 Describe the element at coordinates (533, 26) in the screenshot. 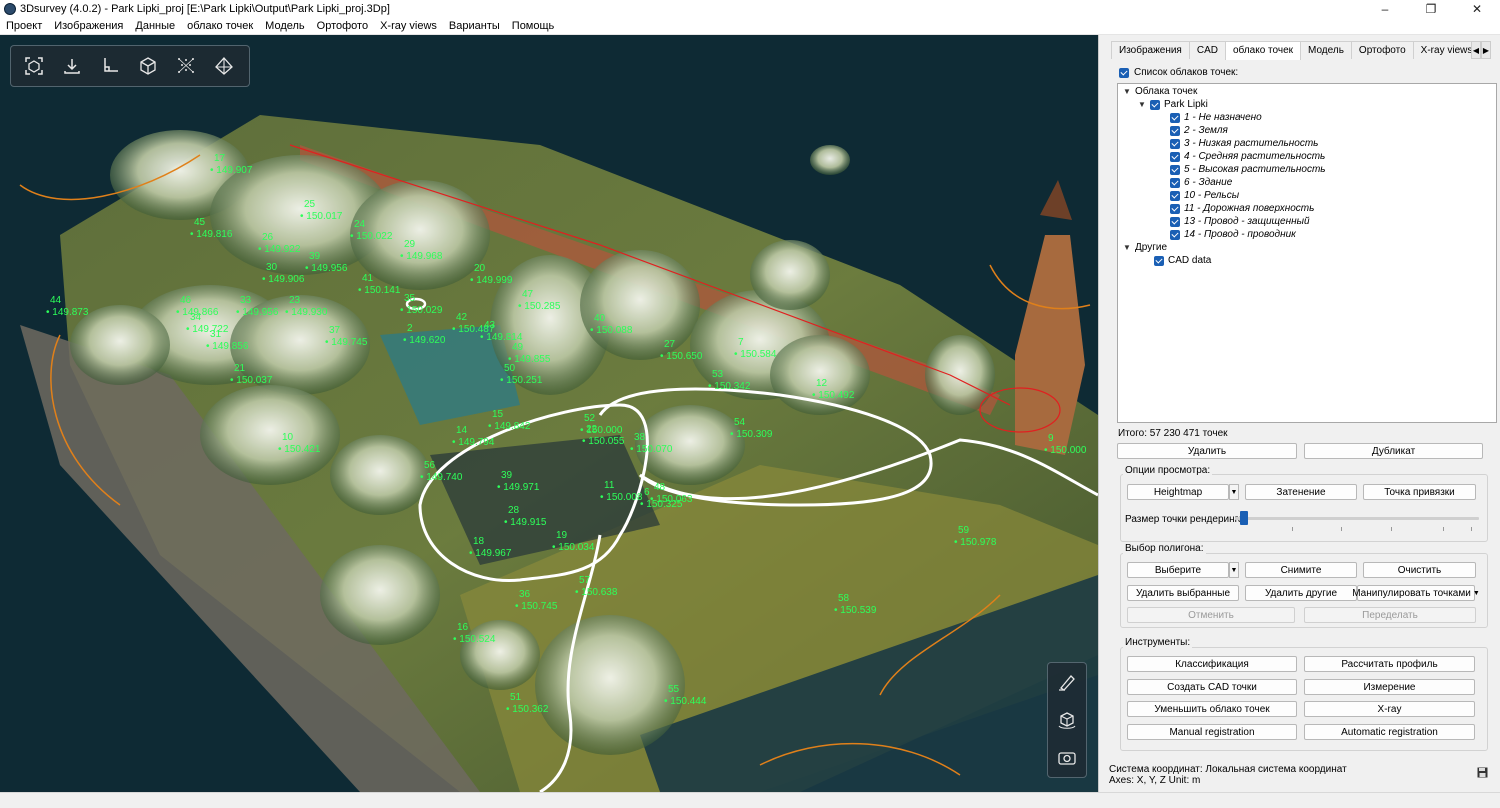

I see `menu-help: Помощь` at that location.